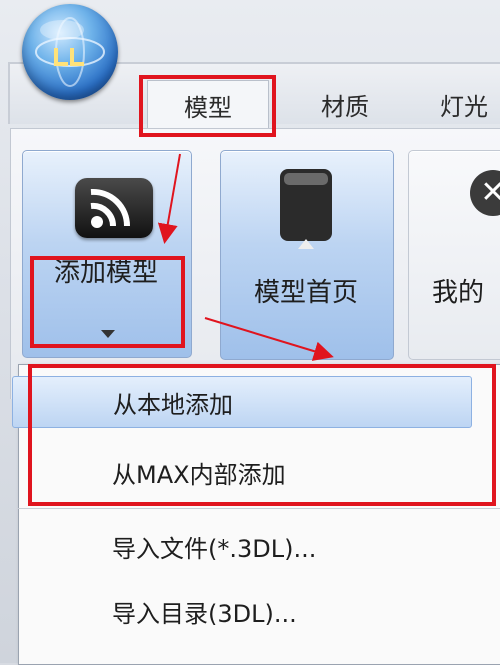 Image resolution: width=500 pixels, height=665 pixels. What do you see at coordinates (245, 257) in the screenshot?
I see `annotation-arrows` at bounding box center [245, 257].